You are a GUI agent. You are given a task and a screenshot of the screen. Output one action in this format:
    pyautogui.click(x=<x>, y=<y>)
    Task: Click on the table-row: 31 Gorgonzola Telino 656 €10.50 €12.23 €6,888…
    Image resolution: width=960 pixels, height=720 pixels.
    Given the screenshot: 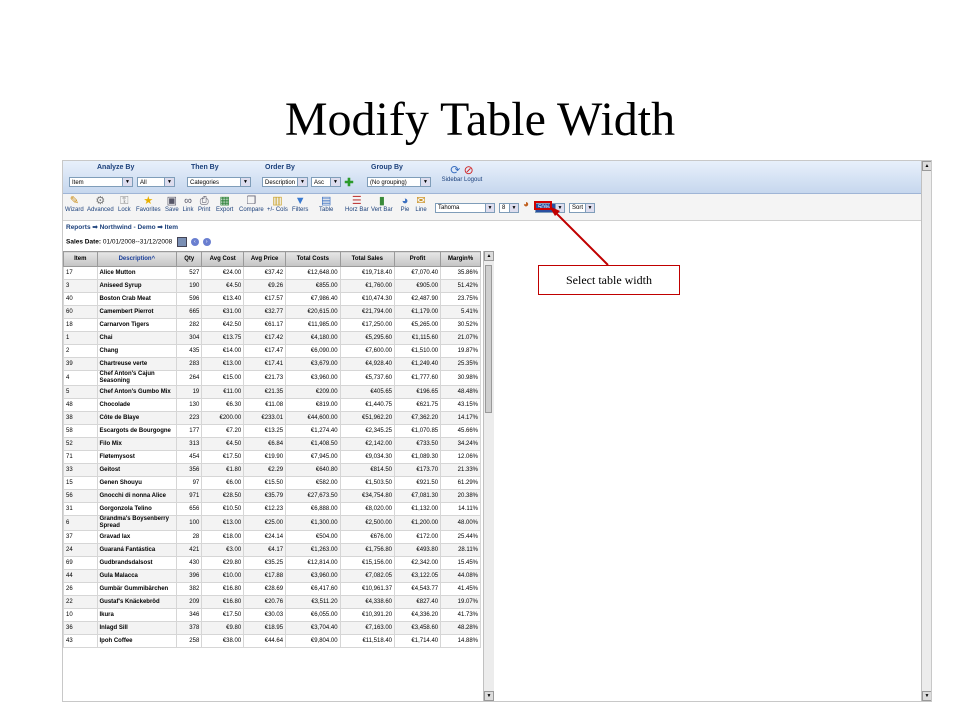 What is the action you would take?
    pyautogui.click(x=272, y=509)
    